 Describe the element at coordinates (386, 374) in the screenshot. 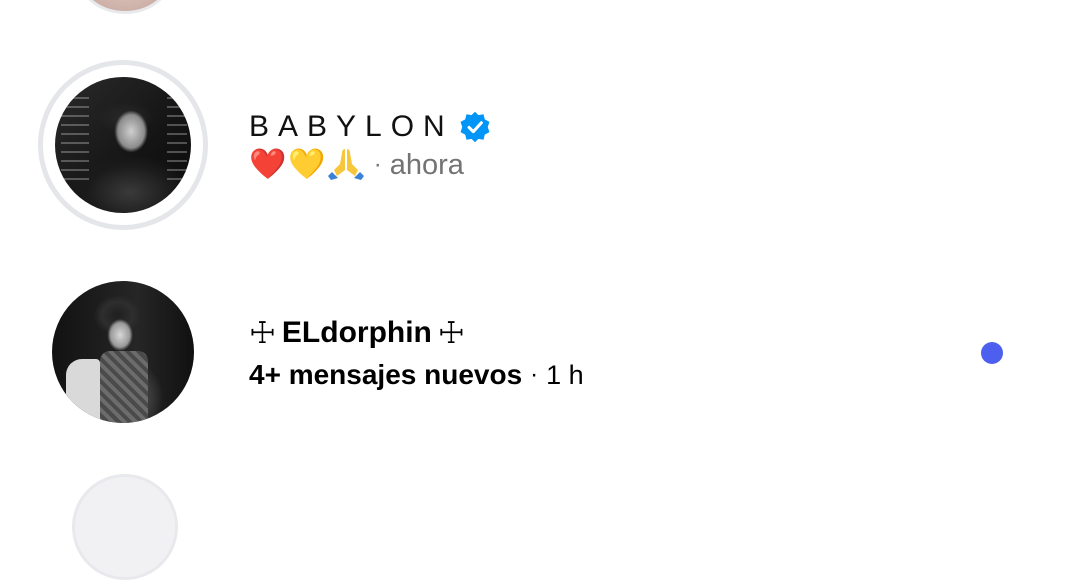

I see `unread-messages-preview: 4+ mensajes nuevos` at that location.